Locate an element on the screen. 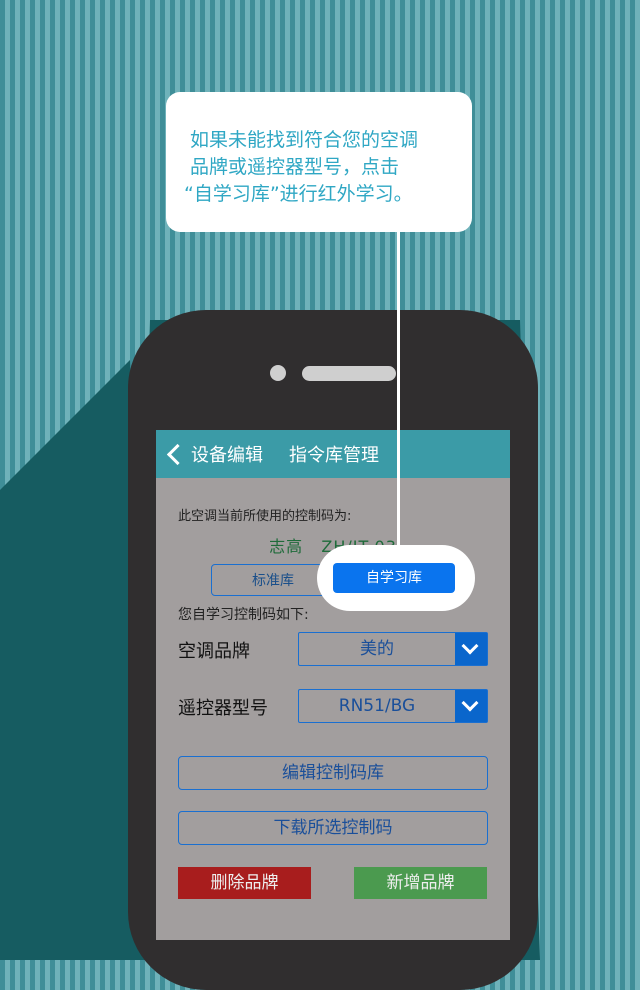  back-chevron-icon is located at coordinates (177, 454).